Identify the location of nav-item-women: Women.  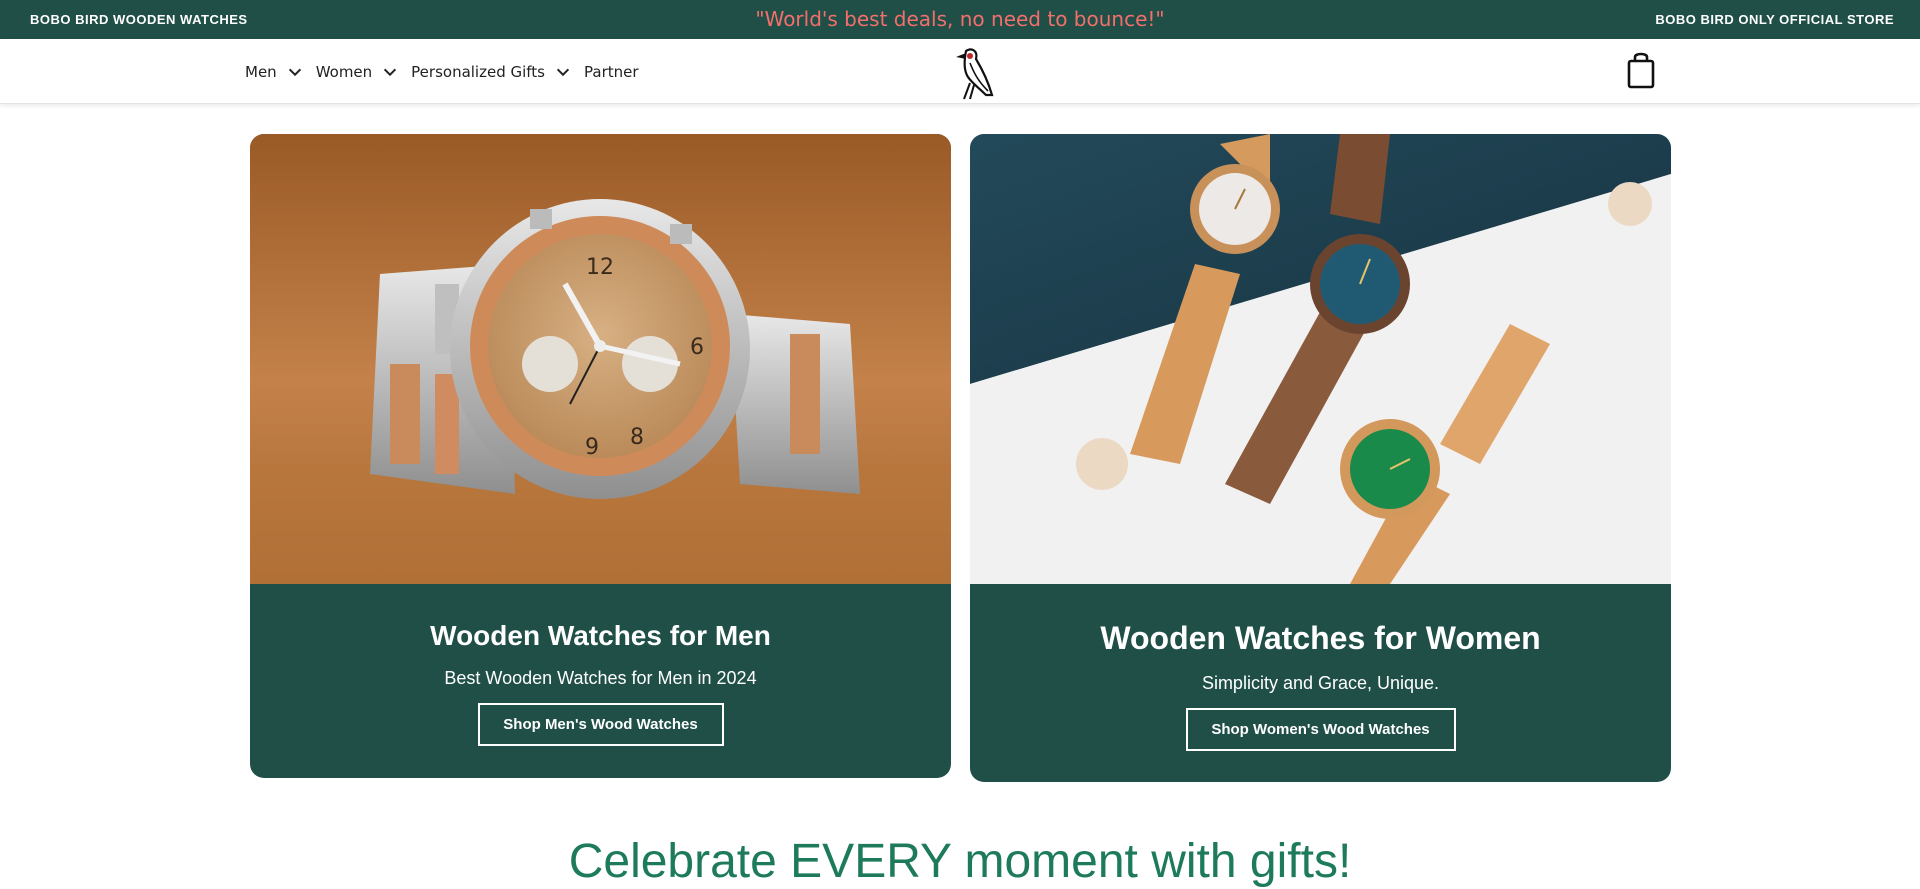
(357, 72).